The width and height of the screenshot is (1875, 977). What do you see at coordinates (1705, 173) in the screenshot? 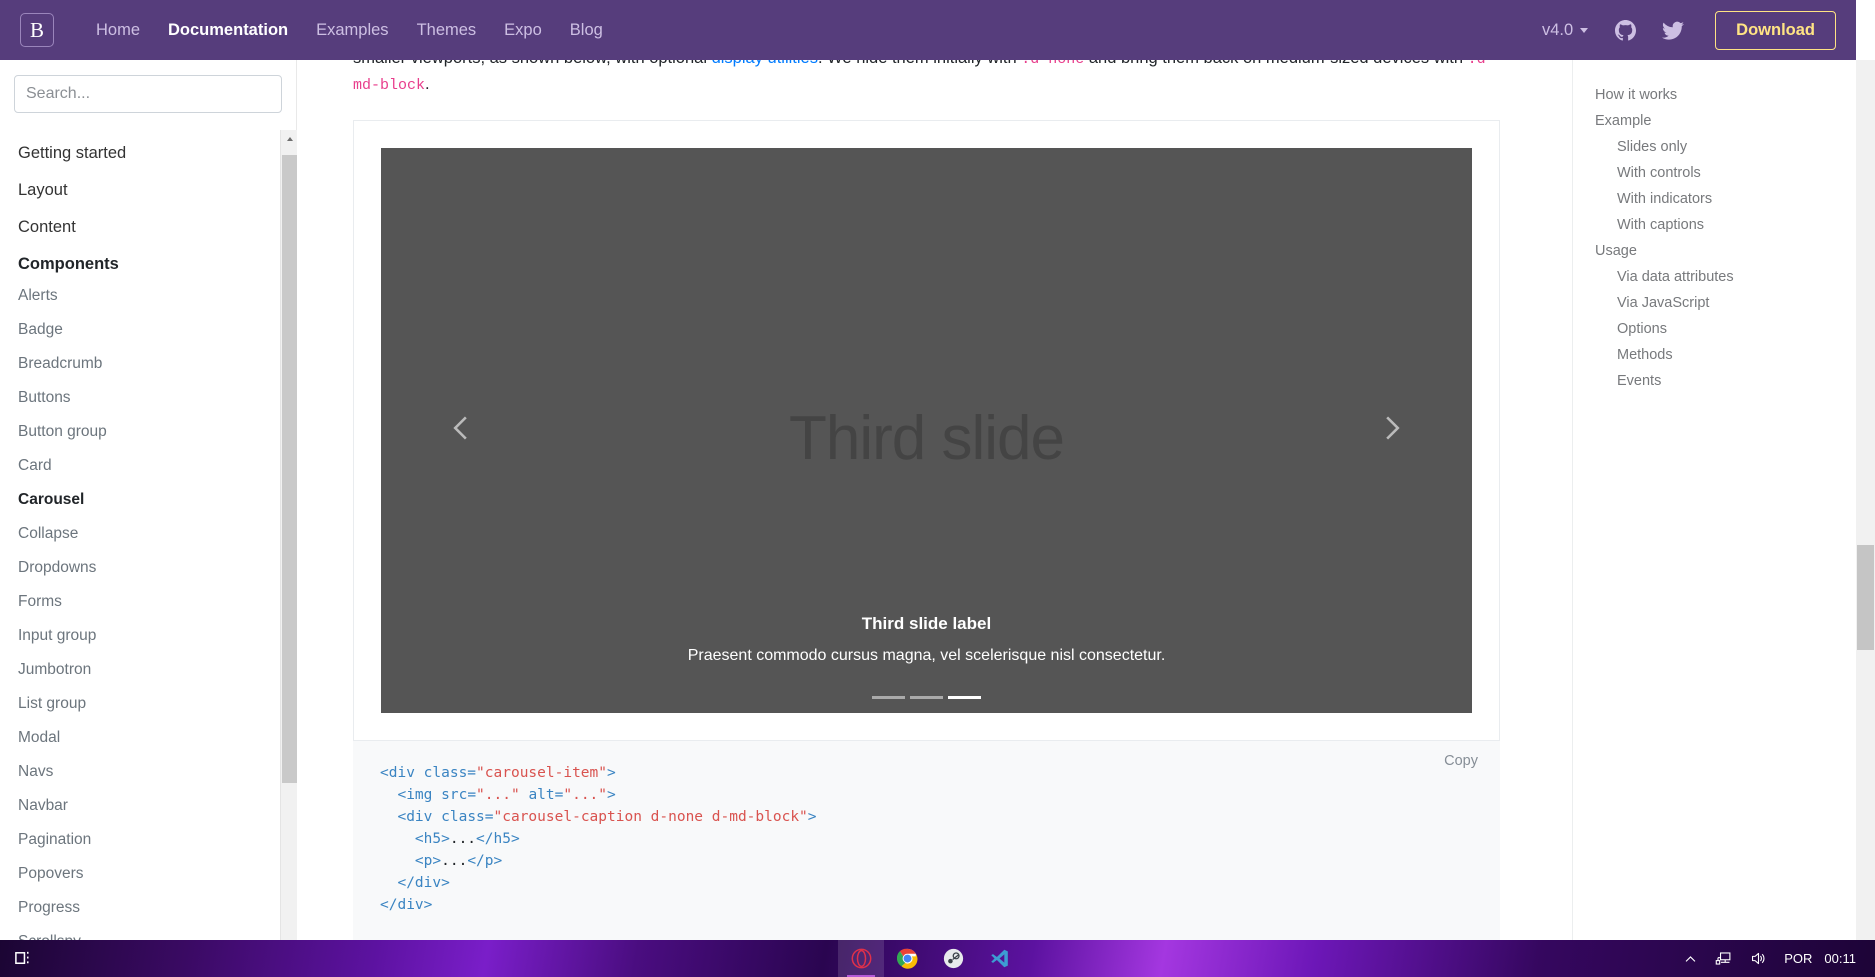
I see `toc-item-with-controls: With controls` at bounding box center [1705, 173].